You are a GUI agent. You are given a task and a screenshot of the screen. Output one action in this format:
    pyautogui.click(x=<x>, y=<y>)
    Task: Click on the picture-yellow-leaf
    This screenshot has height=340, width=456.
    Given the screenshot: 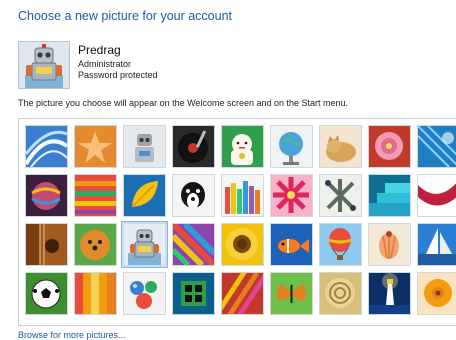 What is the action you would take?
    pyautogui.click(x=144, y=195)
    